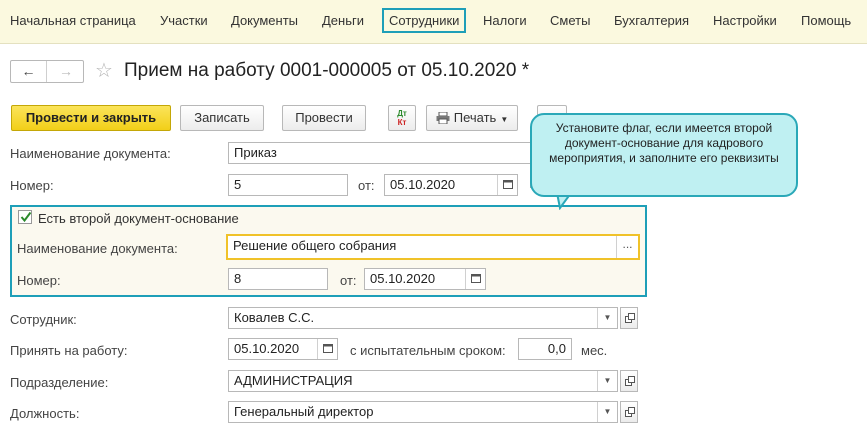  I want to click on second-doc-number-label: Номер:, so click(39, 280).